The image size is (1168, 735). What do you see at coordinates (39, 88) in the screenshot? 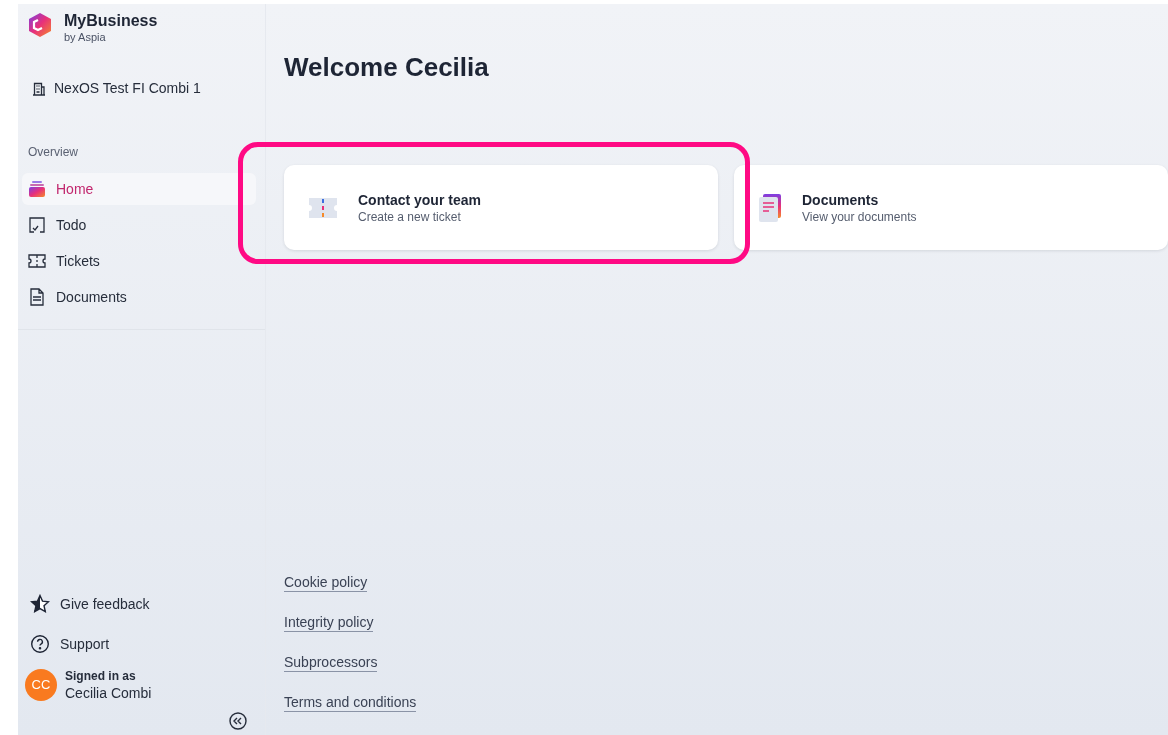
I see `building-icon` at bounding box center [39, 88].